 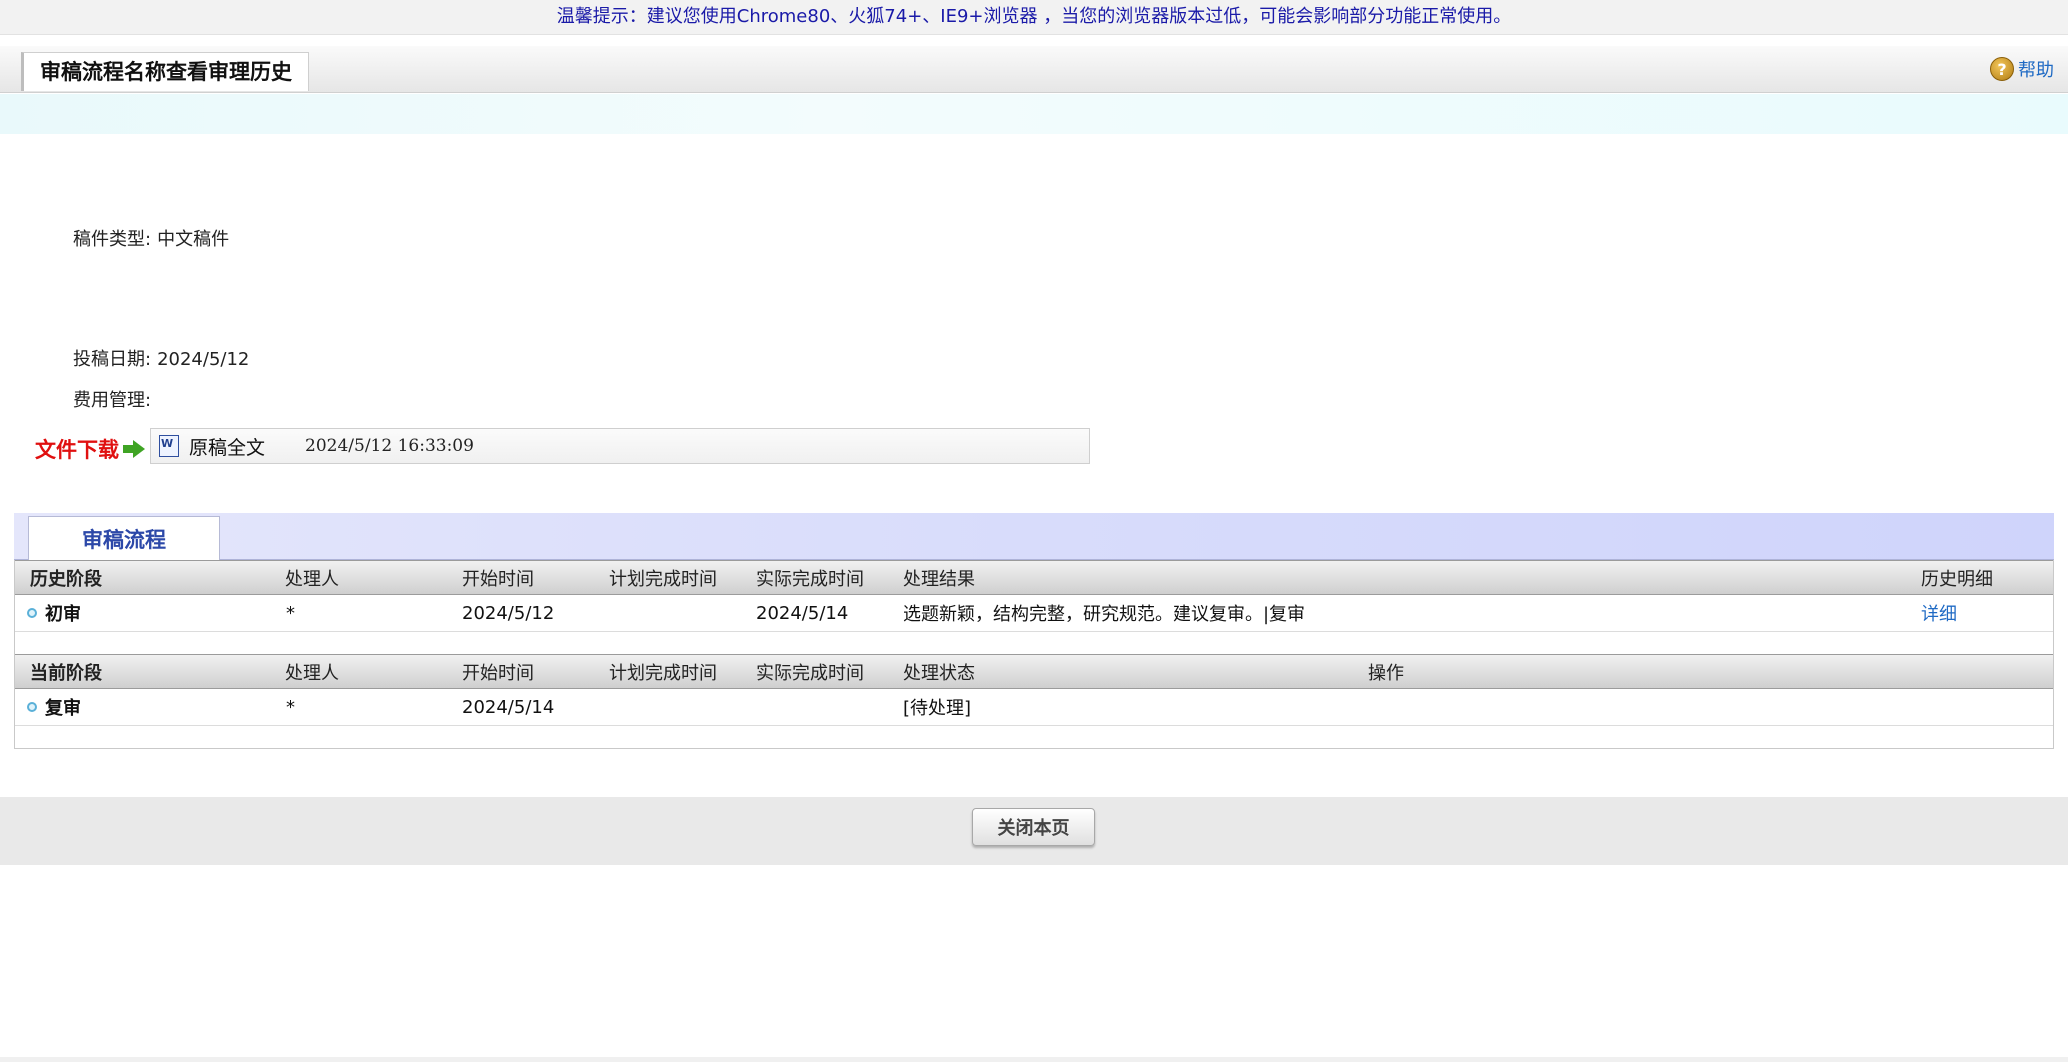 What do you see at coordinates (1034, 536) in the screenshot?
I see `review-process-header: 审稿流程` at bounding box center [1034, 536].